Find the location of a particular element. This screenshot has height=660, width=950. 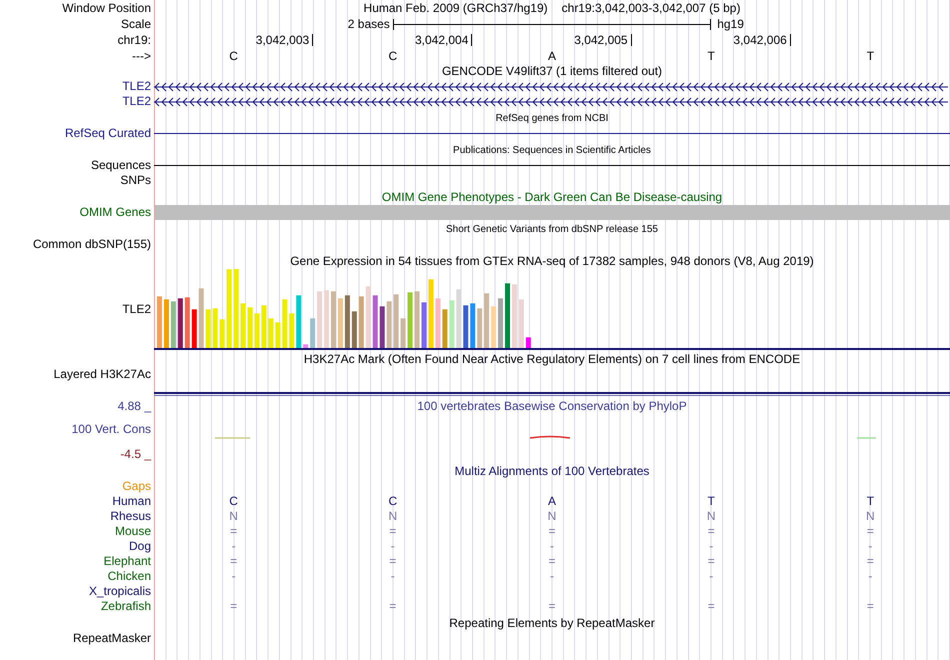

track-label: Mouse is located at coordinates (132, 531).